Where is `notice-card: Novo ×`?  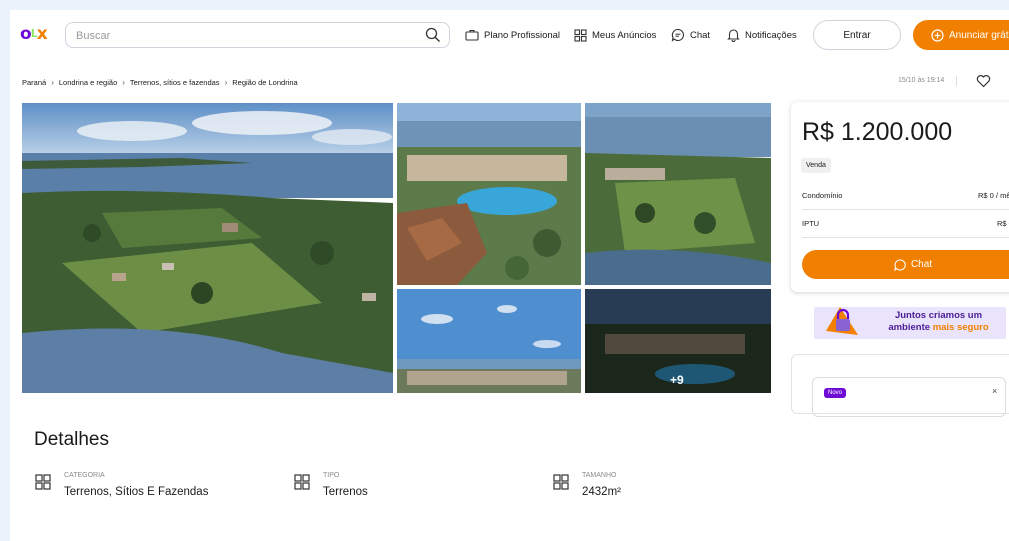
notice-card: Novo × is located at coordinates (900, 385).